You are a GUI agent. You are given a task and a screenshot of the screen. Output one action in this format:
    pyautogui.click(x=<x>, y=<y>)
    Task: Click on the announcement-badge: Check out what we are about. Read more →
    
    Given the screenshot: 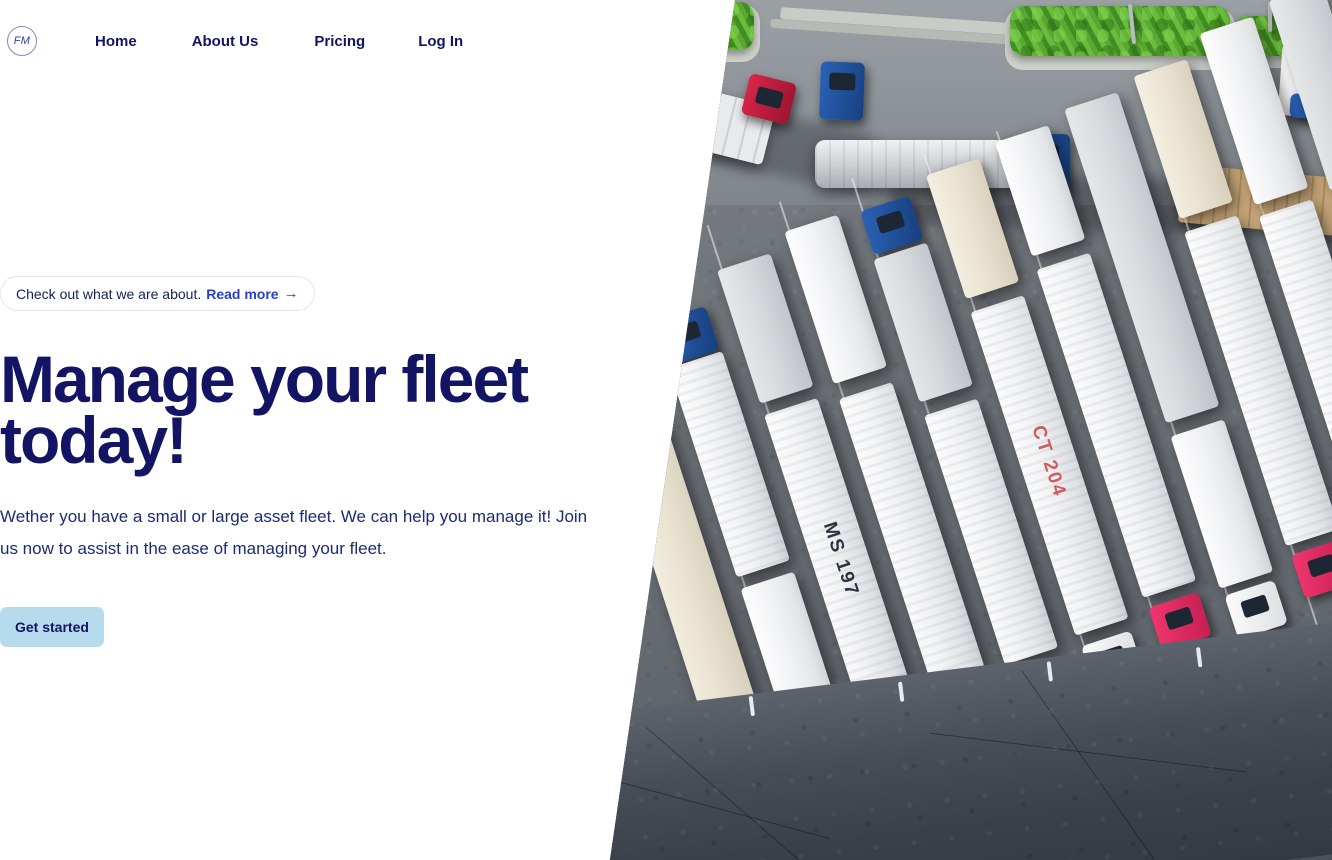 What is the action you would take?
    pyautogui.click(x=157, y=293)
    